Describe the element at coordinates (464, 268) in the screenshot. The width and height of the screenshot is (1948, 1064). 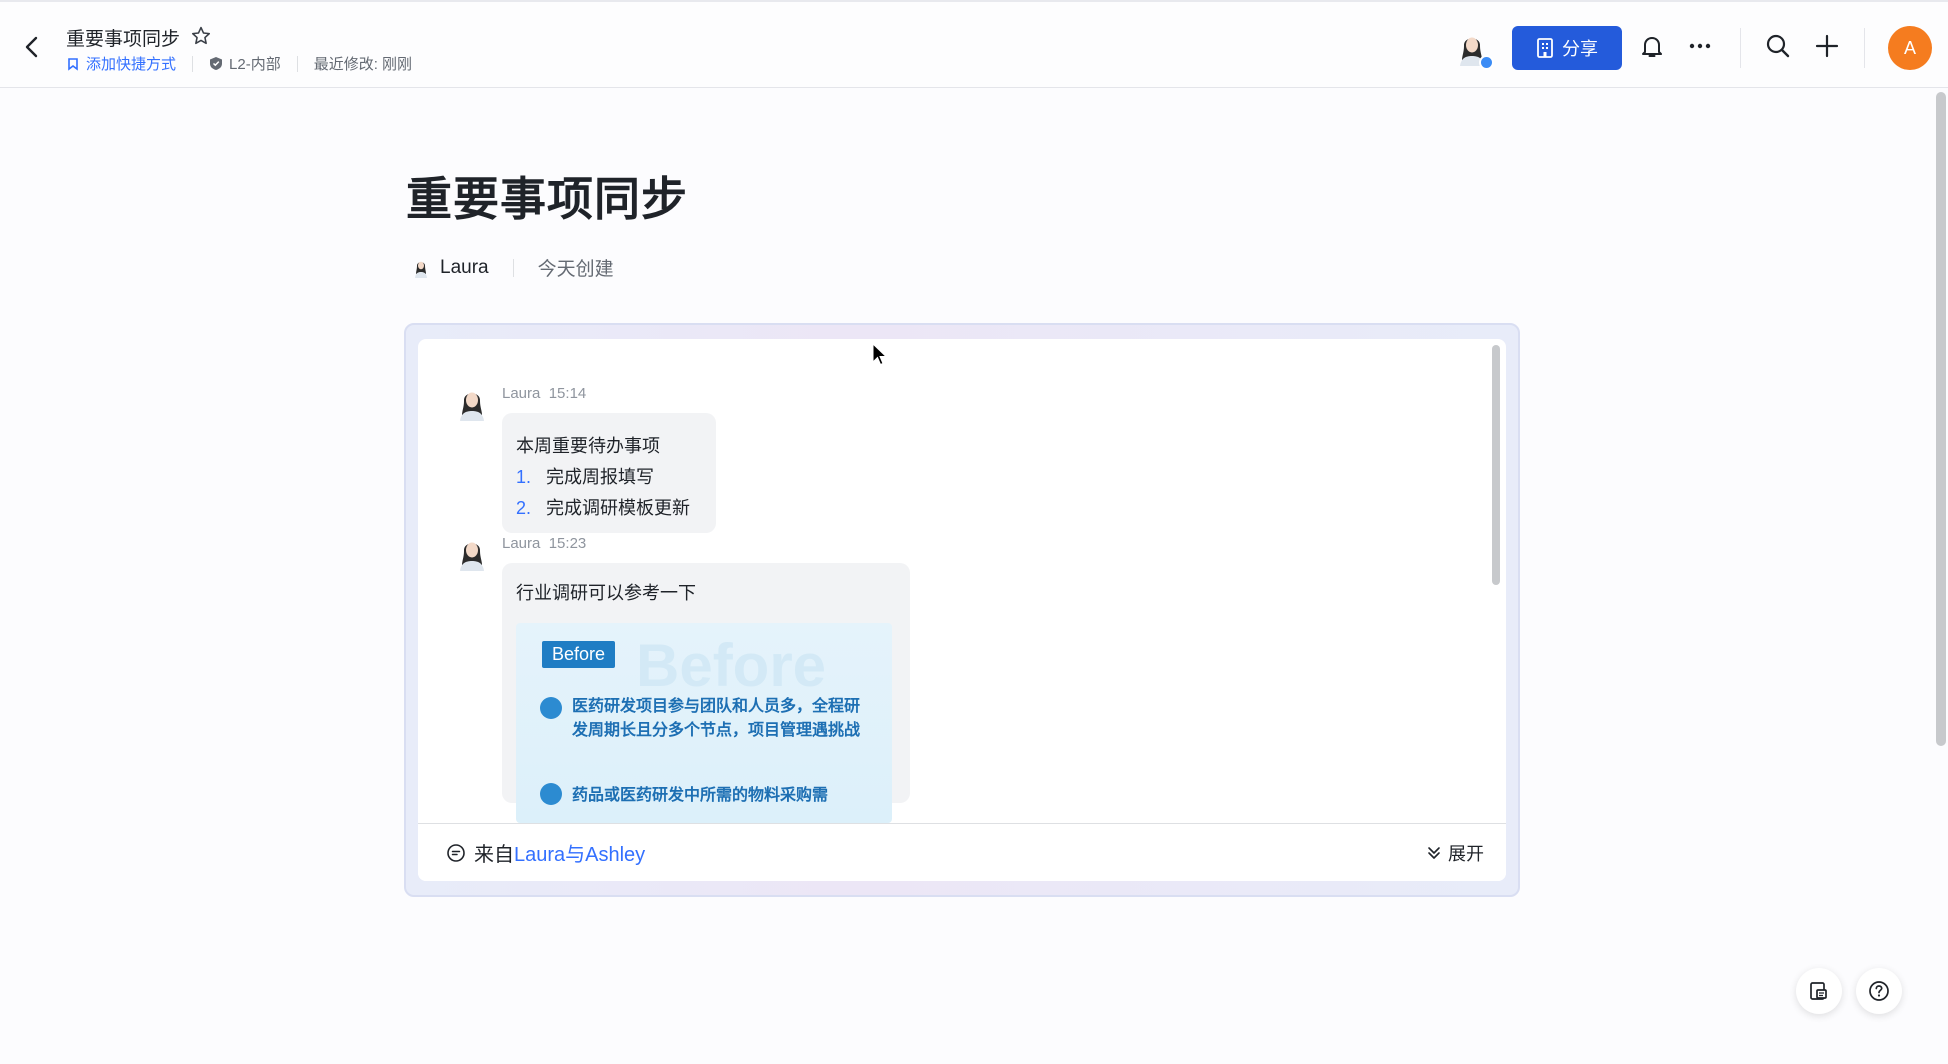
I see `author-name: Laura` at that location.